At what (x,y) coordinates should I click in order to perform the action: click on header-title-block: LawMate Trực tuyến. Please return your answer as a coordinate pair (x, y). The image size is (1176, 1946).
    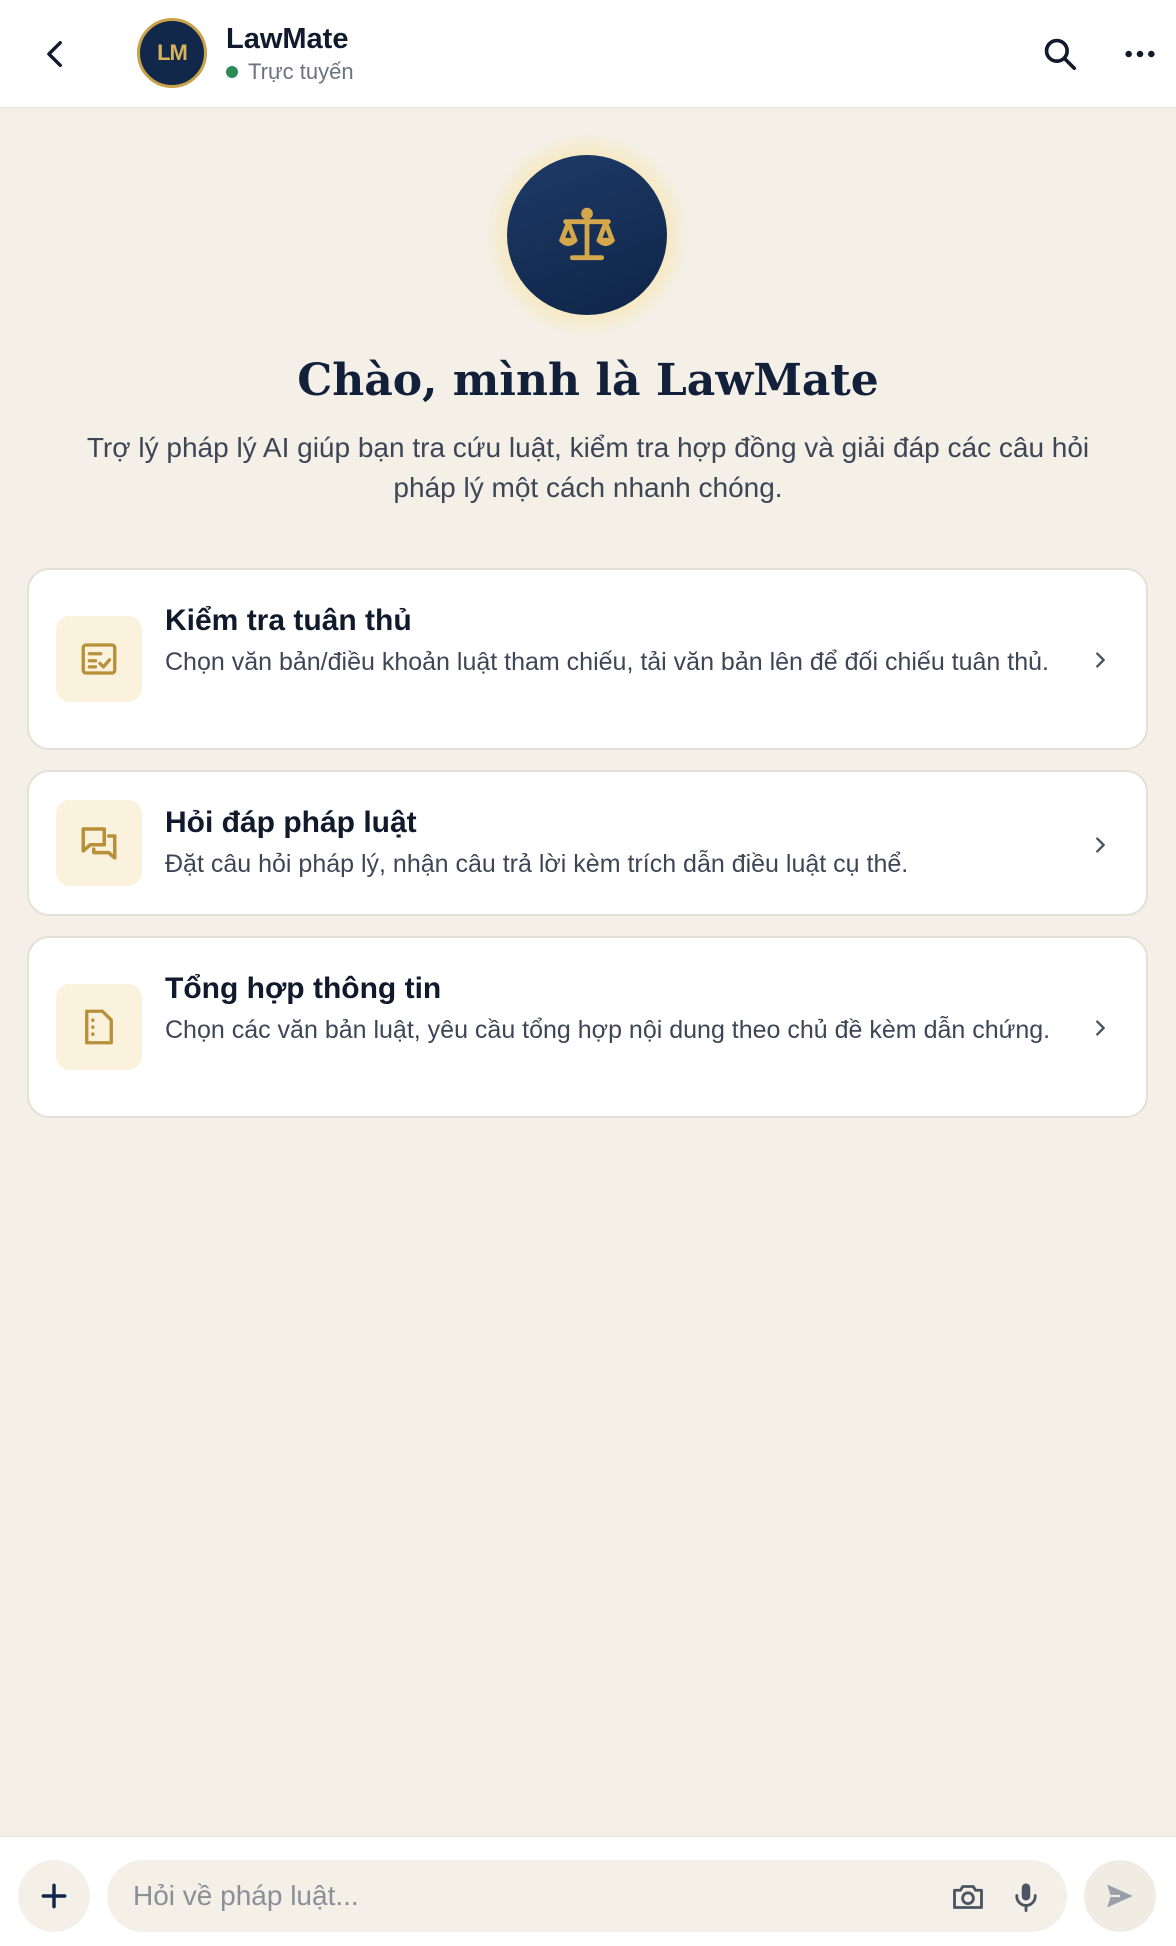
    Looking at the image, I should click on (290, 53).